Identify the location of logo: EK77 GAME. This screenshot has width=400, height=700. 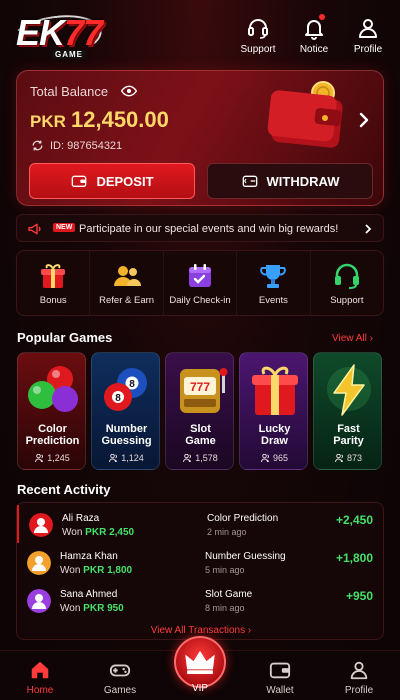
(56, 37).